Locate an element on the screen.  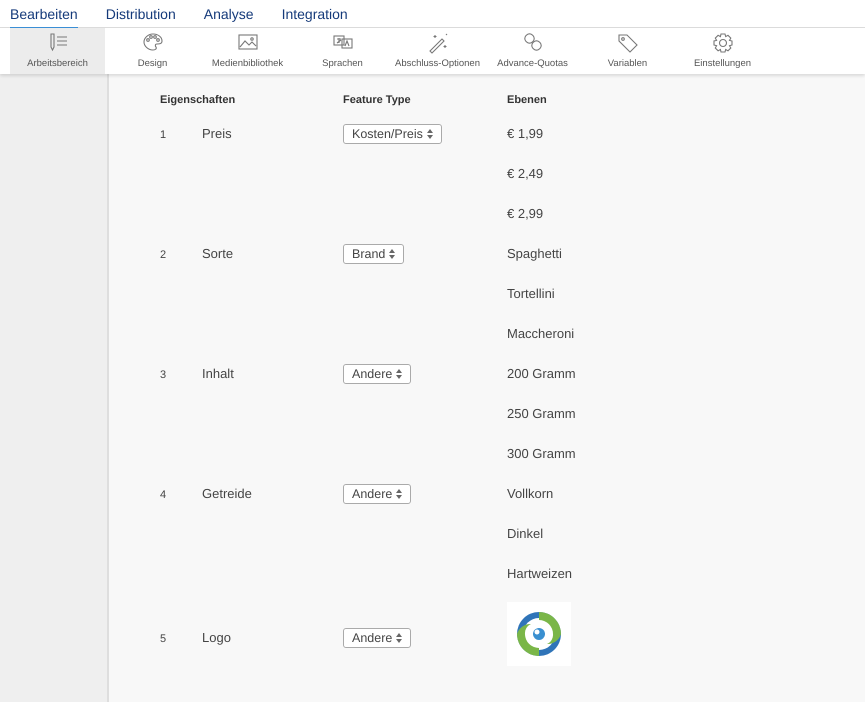
level-text: 300 Gramm is located at coordinates (541, 454).